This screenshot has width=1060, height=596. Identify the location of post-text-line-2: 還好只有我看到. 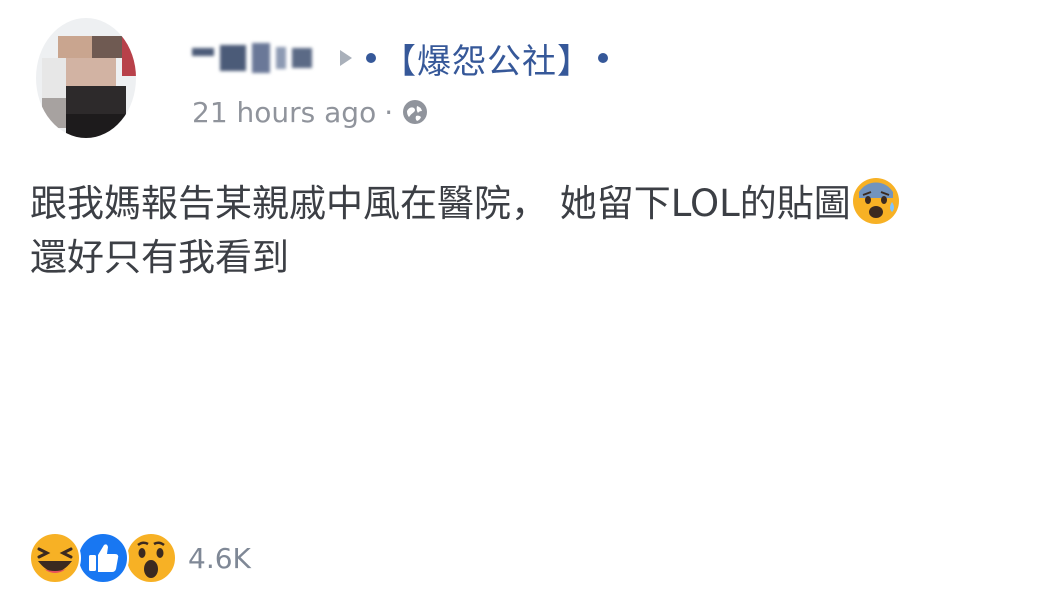
(159, 257).